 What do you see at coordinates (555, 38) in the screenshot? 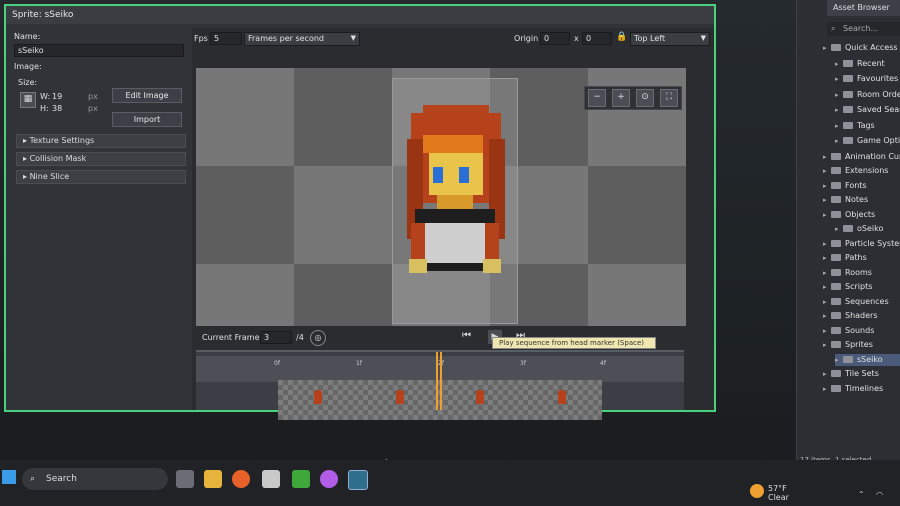
I see `origin-x-input: 0` at bounding box center [555, 38].